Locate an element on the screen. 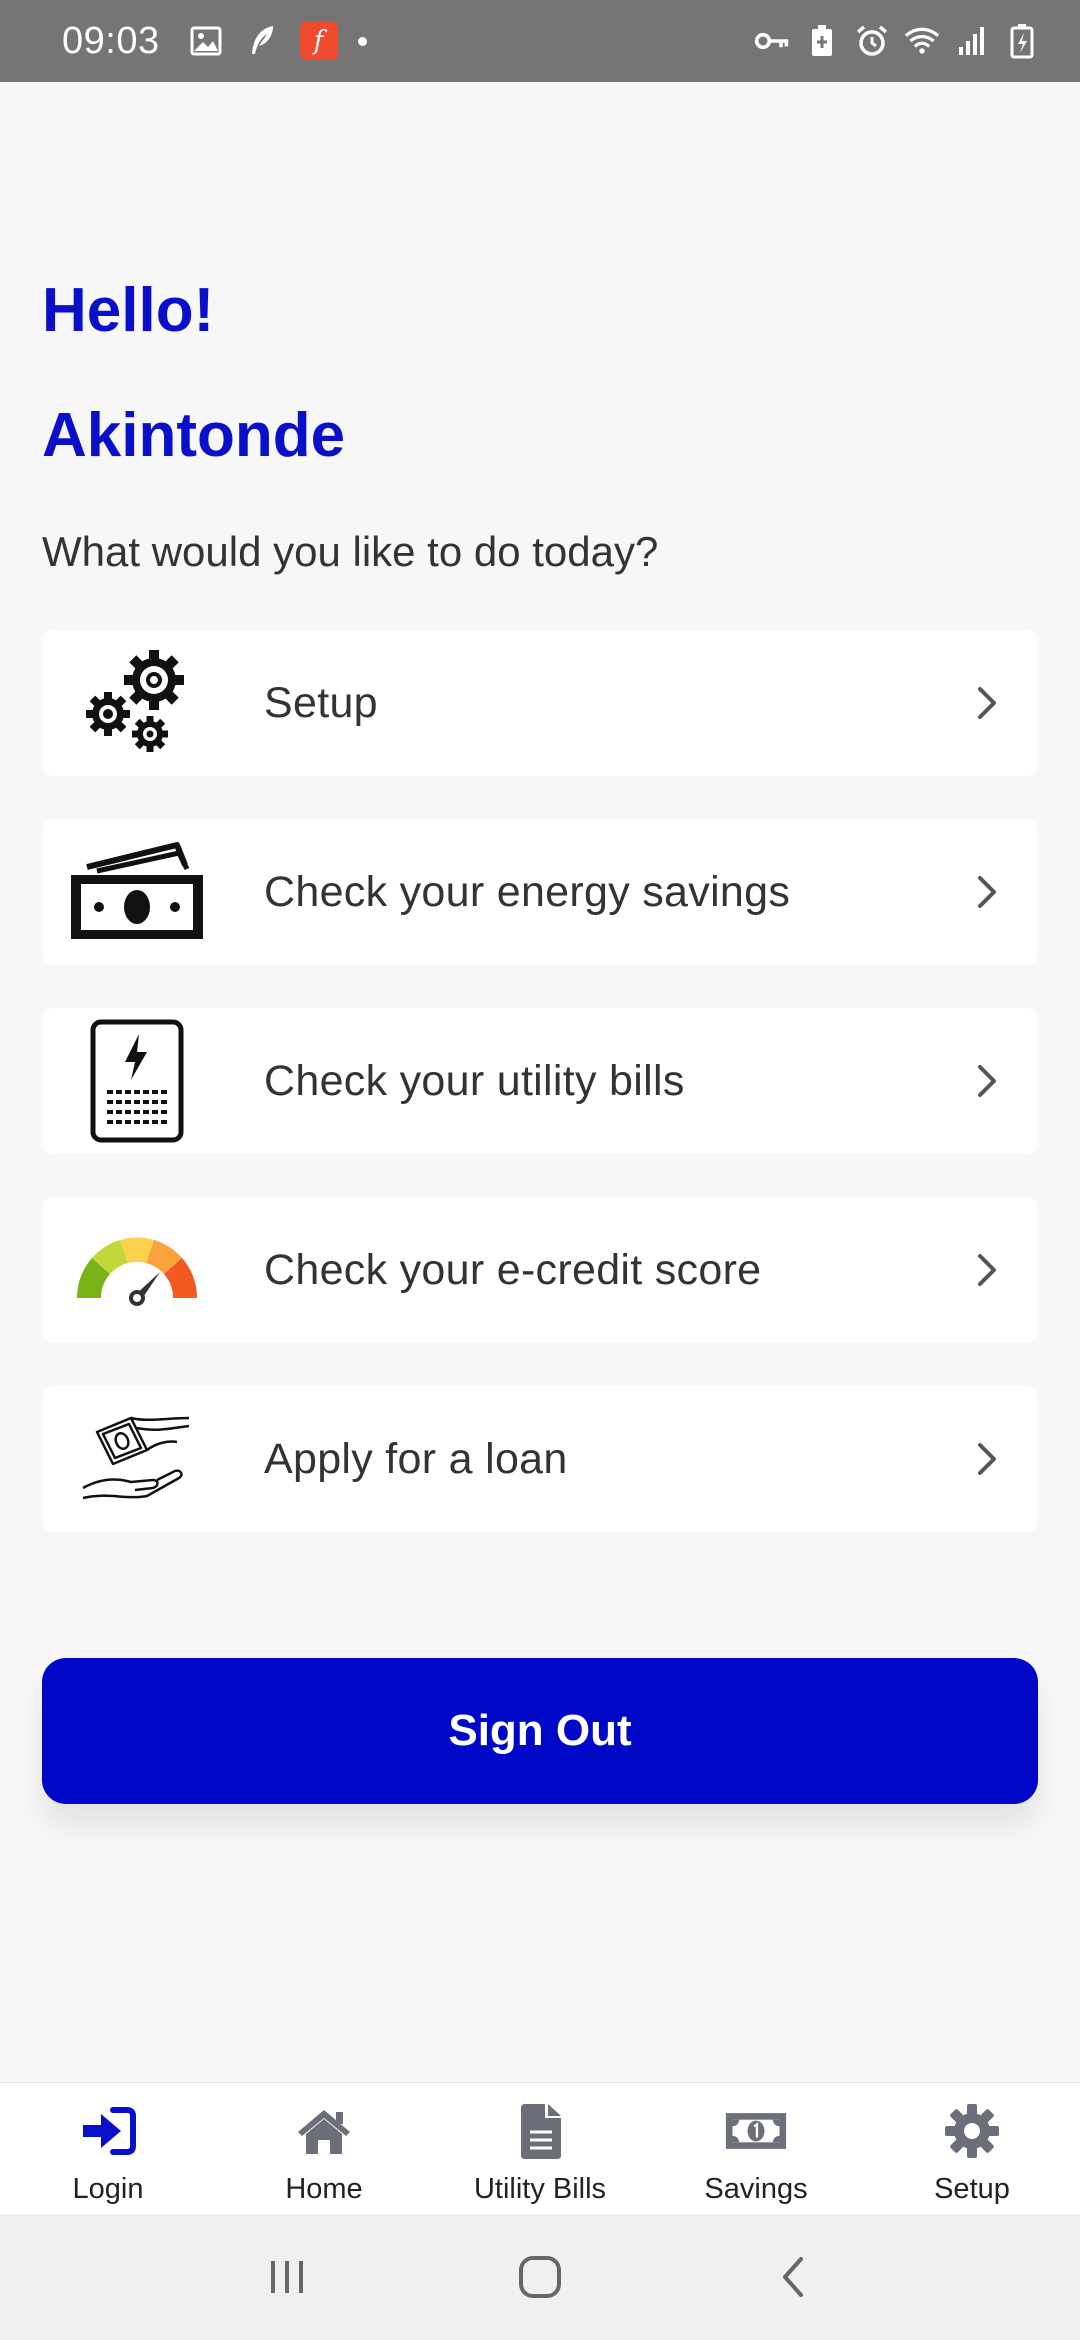 This screenshot has height=2340, width=1080. gears-icon is located at coordinates (137, 703).